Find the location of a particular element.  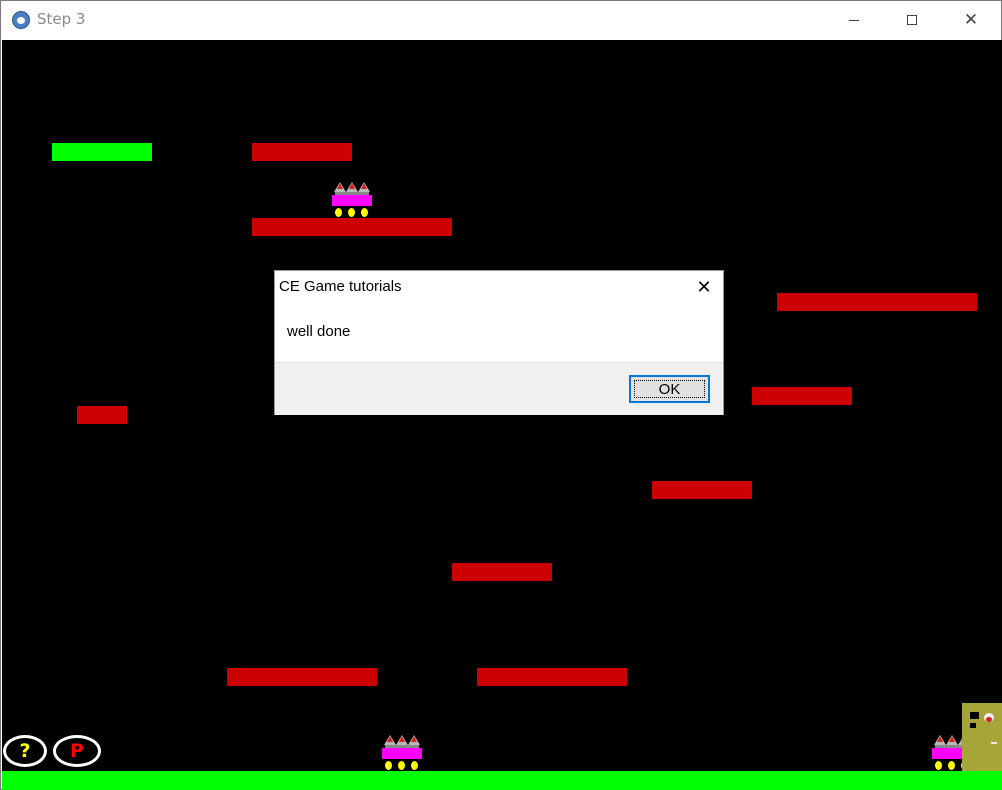

minimize-icon is located at coordinates (854, 20).